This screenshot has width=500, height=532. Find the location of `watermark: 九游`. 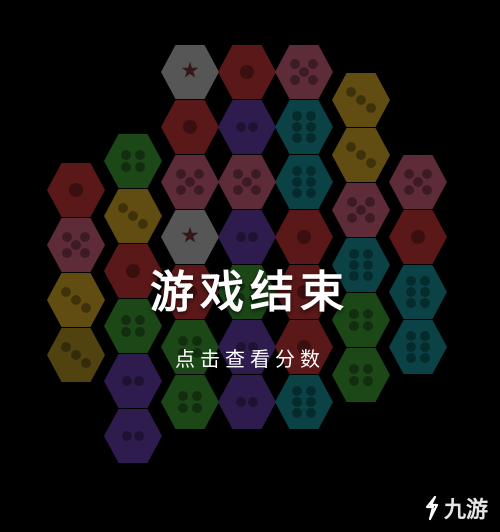

watermark: 九游 is located at coordinates (454, 508).